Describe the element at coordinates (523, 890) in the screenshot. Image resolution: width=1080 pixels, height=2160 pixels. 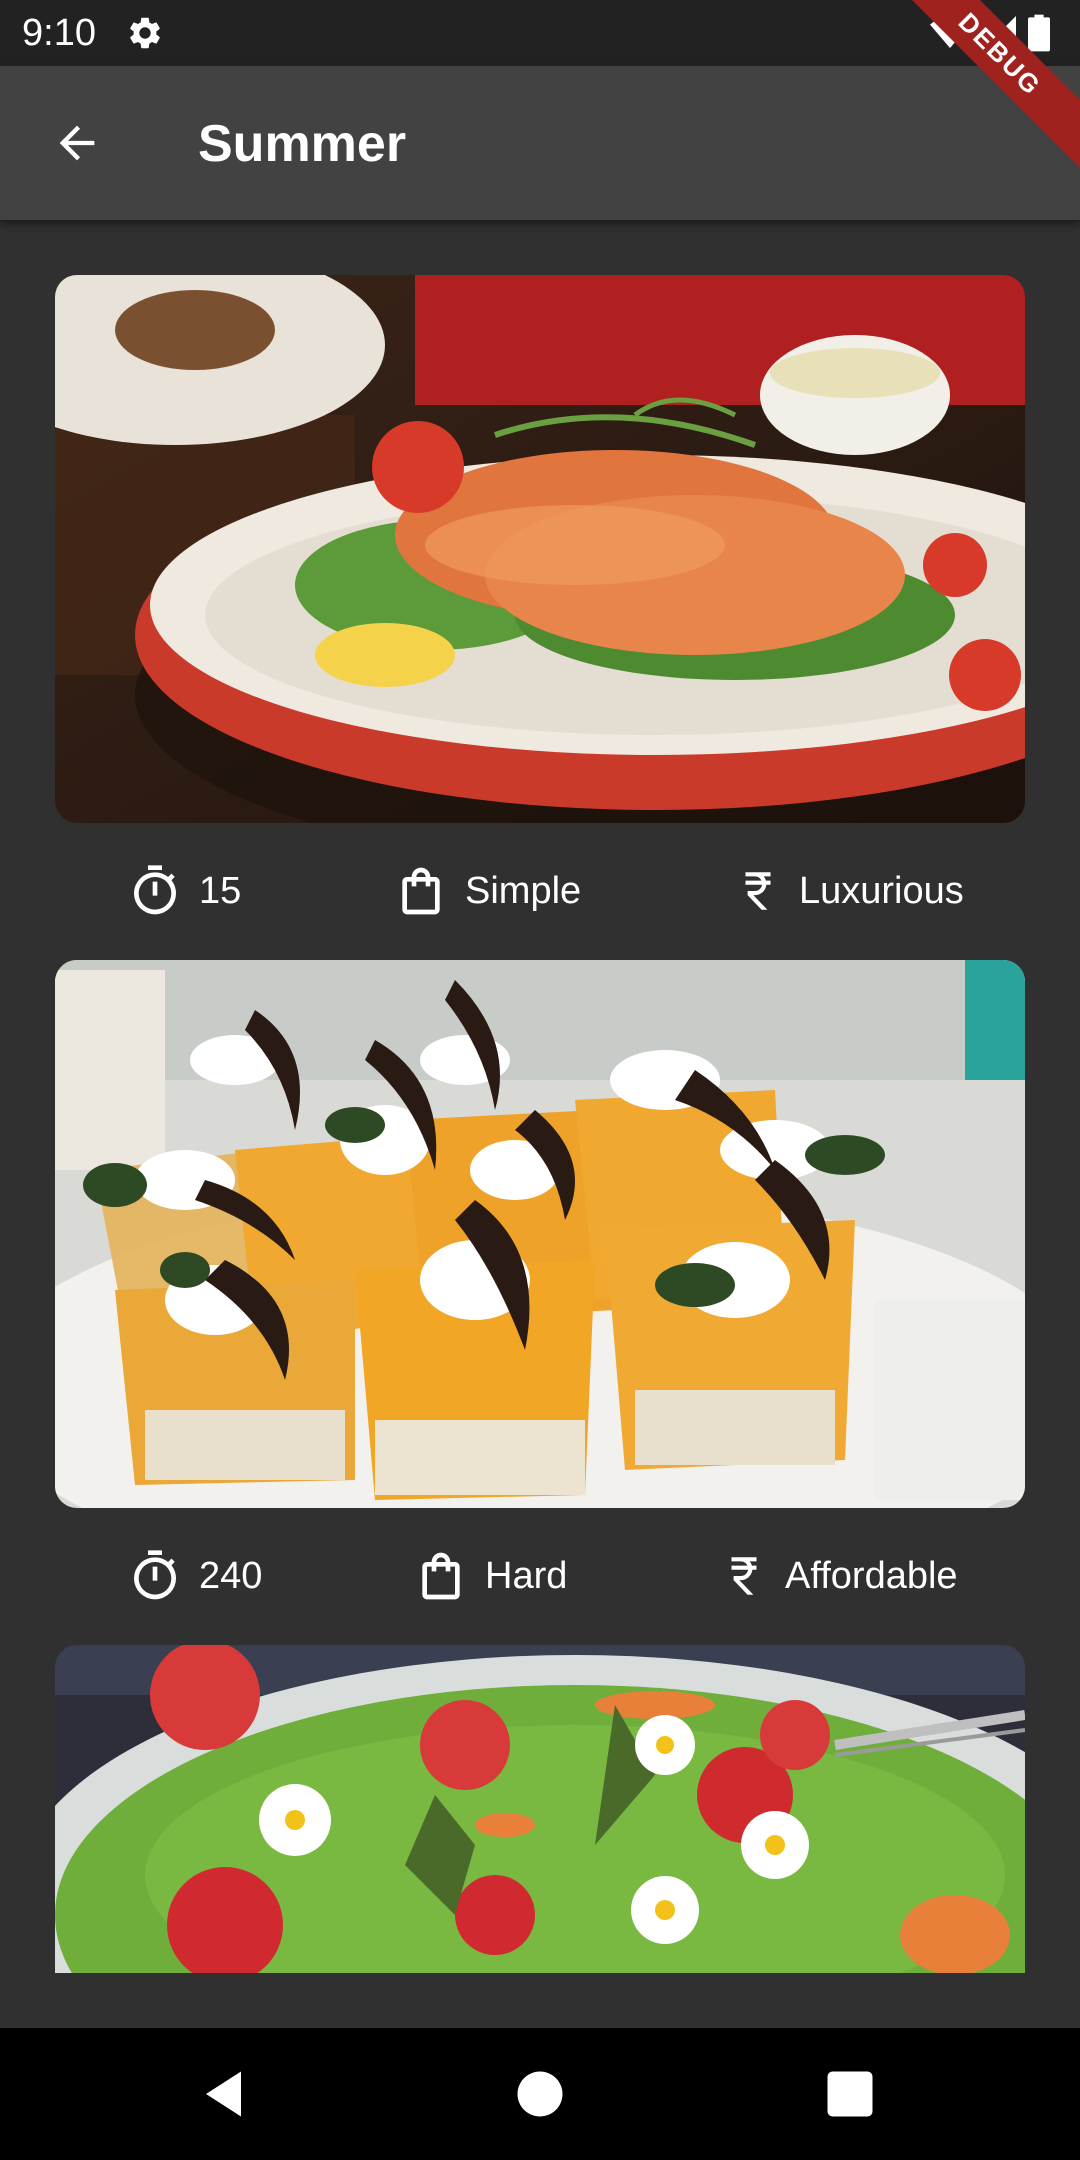
I see `complexity-text: Simple` at that location.